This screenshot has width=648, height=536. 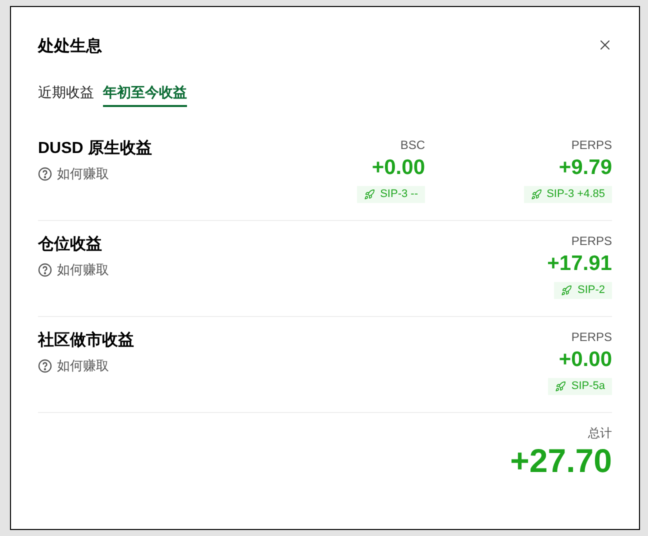 What do you see at coordinates (412, 145) in the screenshot?
I see `chain-label: BSC` at bounding box center [412, 145].